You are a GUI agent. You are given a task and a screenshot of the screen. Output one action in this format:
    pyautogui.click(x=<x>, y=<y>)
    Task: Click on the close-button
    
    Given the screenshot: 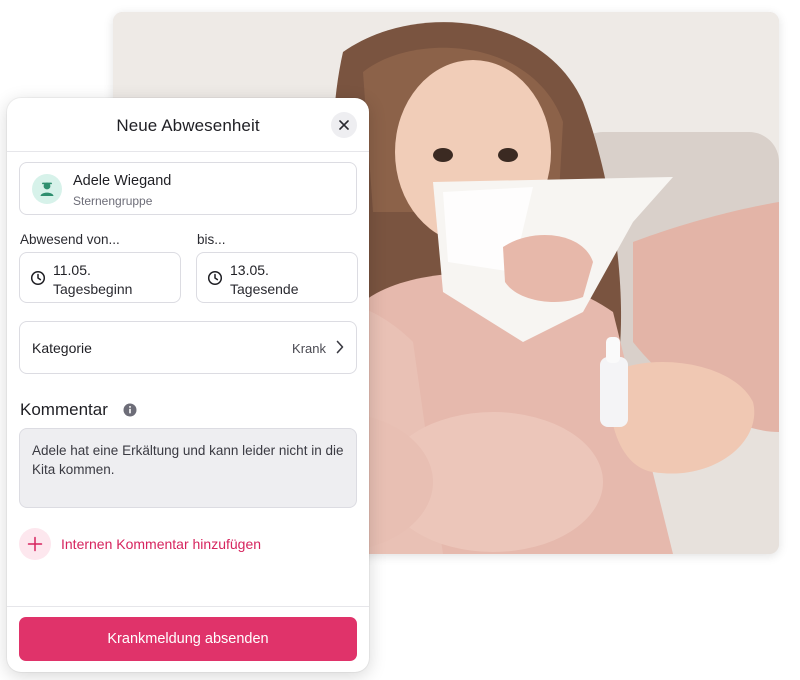 What is the action you would take?
    pyautogui.click(x=344, y=125)
    